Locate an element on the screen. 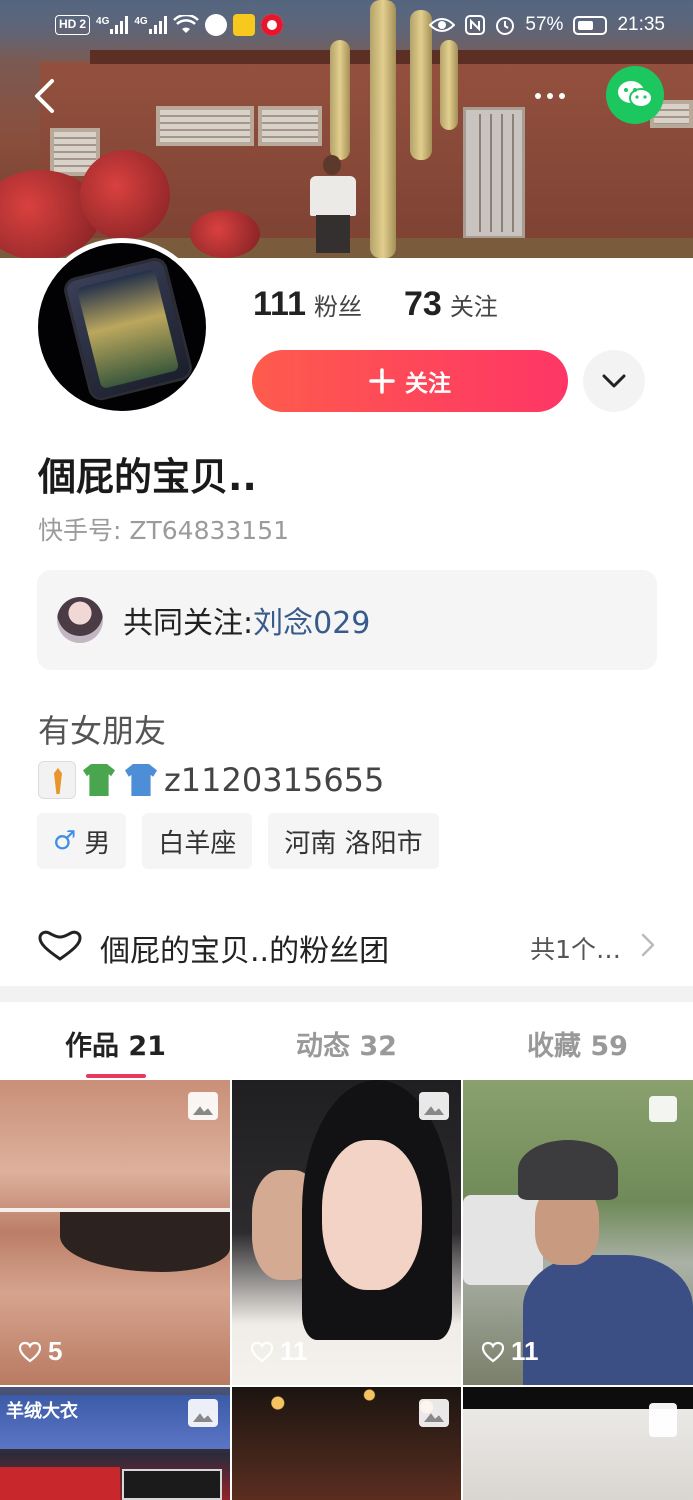  signal-icon: 4G is located at coordinates (112, 25).